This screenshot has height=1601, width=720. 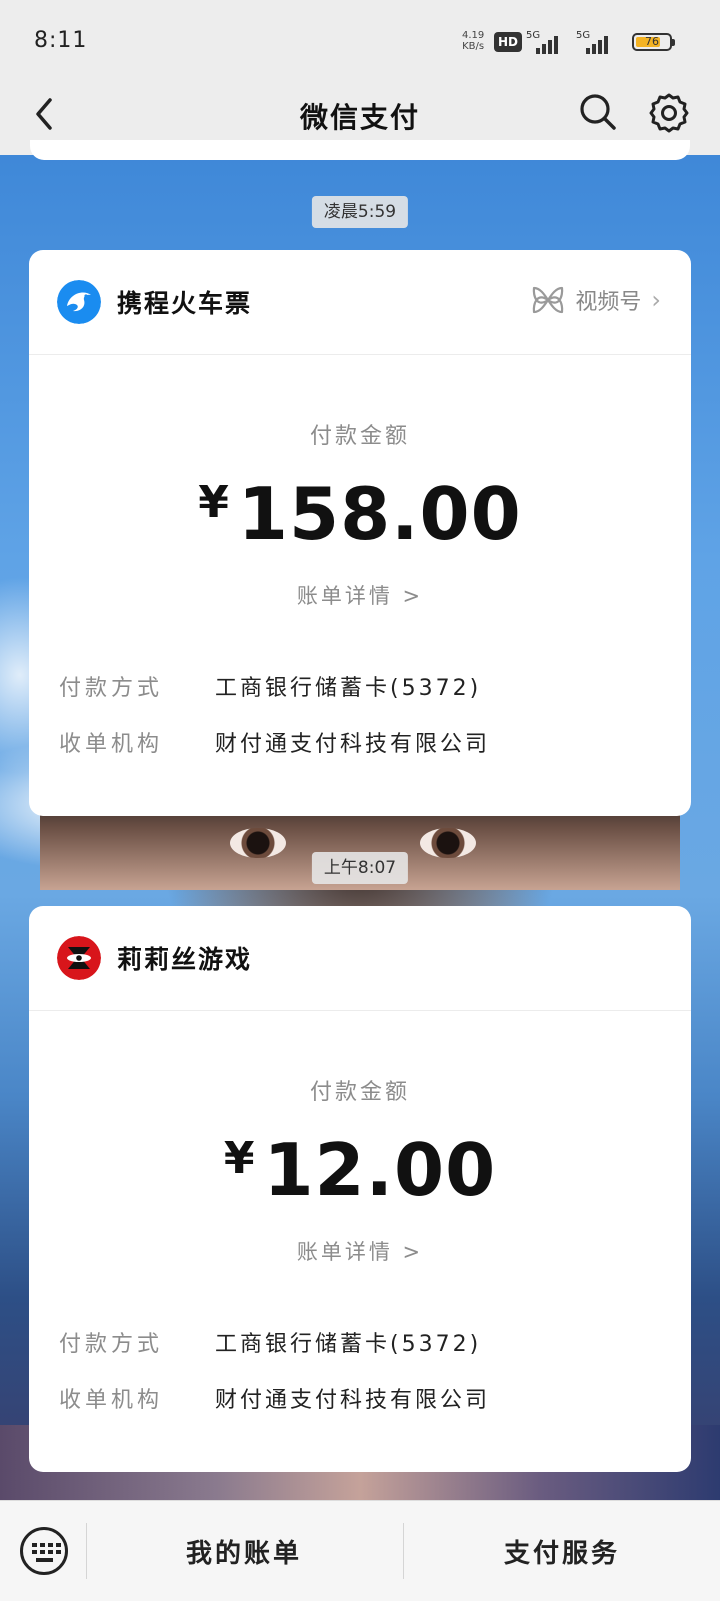 What do you see at coordinates (653, 42) in the screenshot?
I see `battery-icon: 76` at bounding box center [653, 42].